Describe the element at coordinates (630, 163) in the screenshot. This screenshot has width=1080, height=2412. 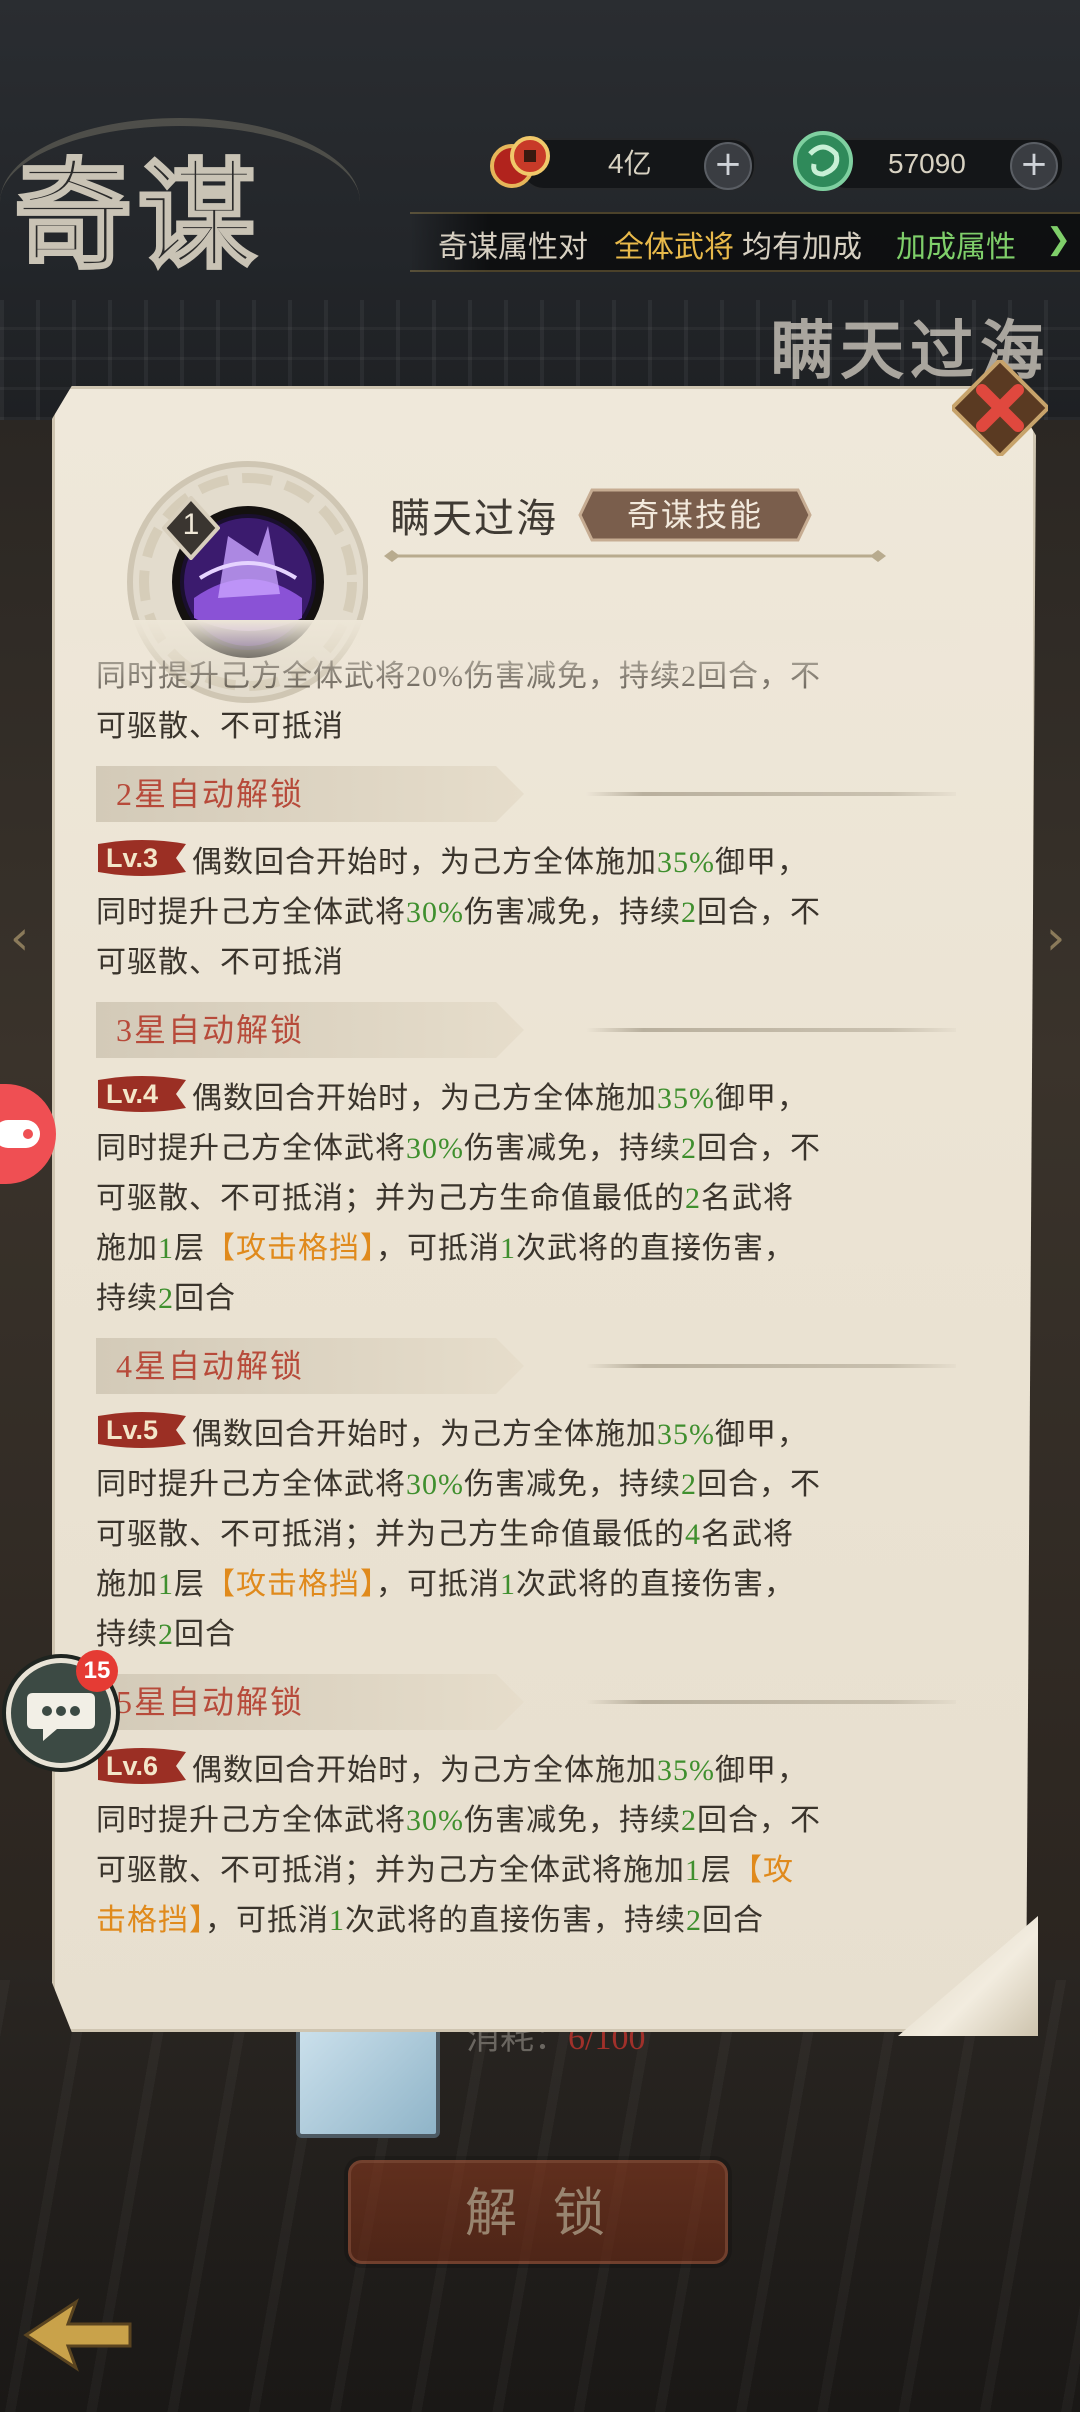
I see `coin-value: 4亿` at that location.